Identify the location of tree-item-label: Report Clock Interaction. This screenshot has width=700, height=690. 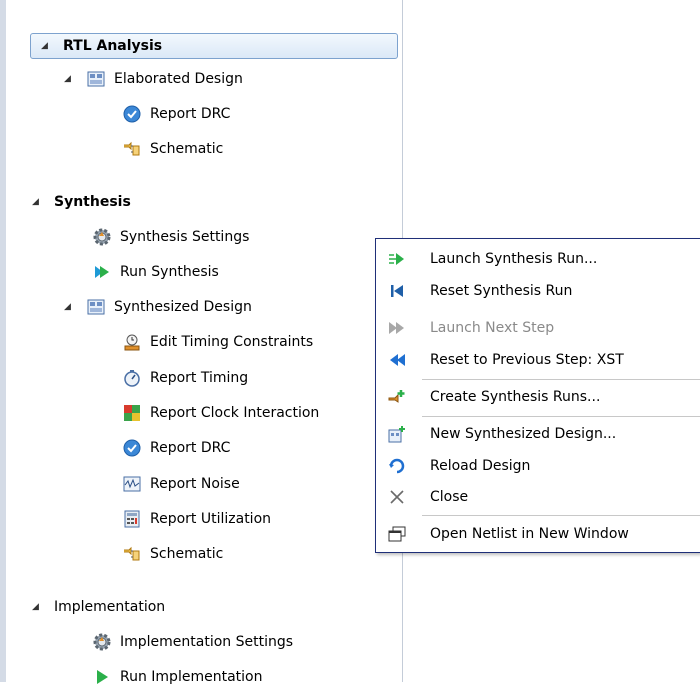
(235, 413).